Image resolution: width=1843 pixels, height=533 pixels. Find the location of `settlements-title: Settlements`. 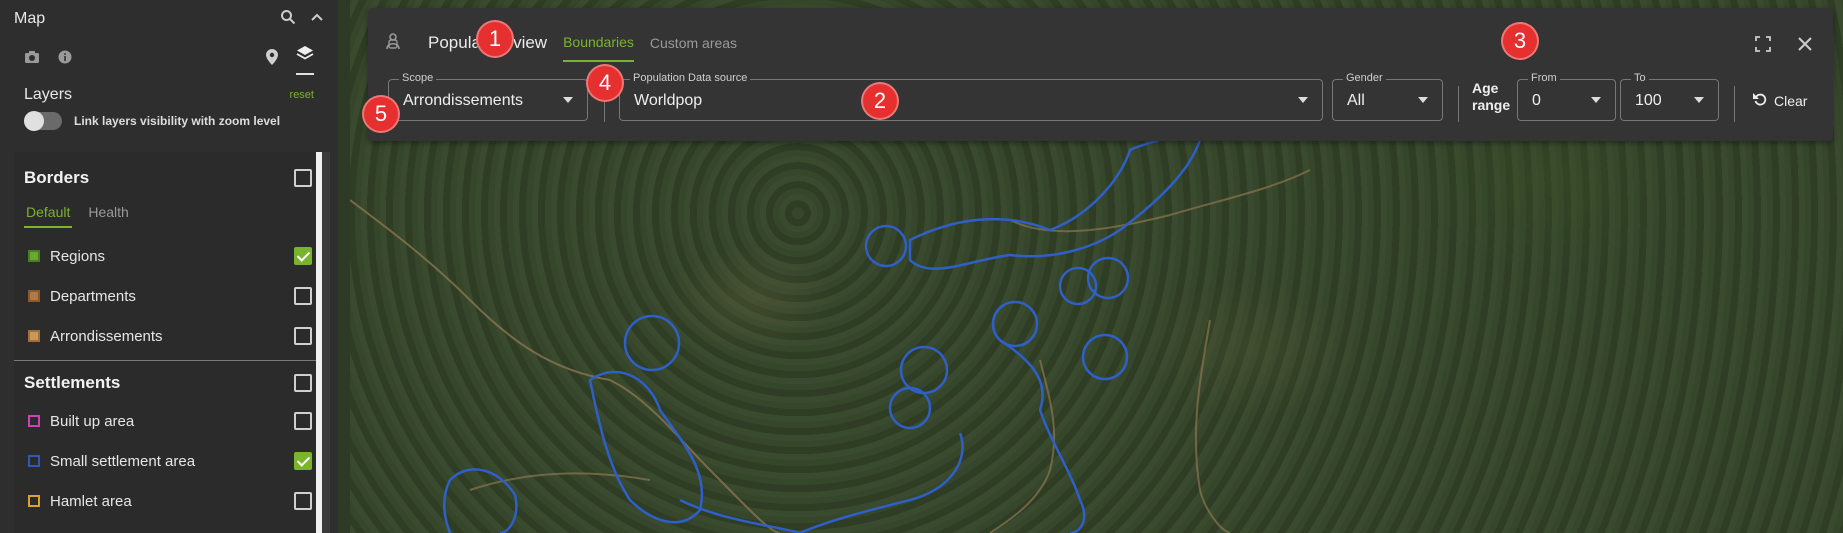

settlements-title: Settlements is located at coordinates (72, 382).